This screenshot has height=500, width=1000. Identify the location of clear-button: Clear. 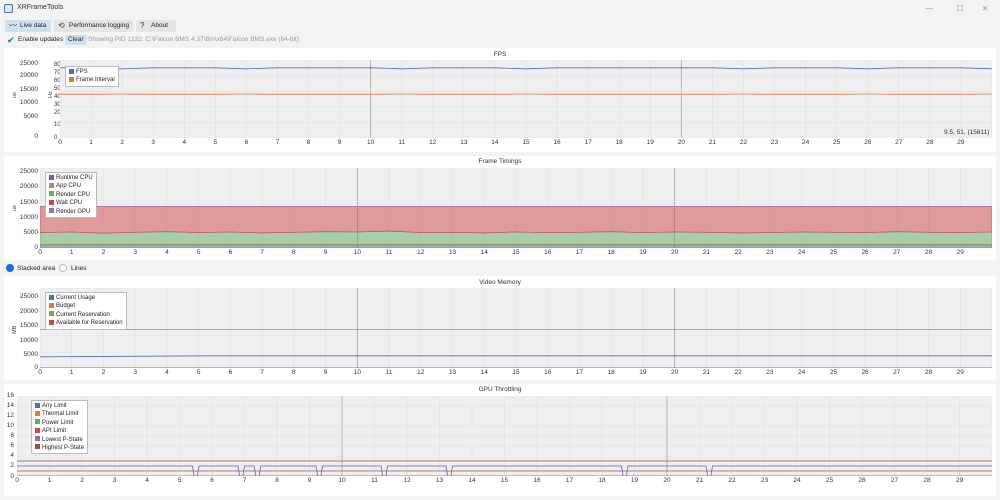
(76, 40).